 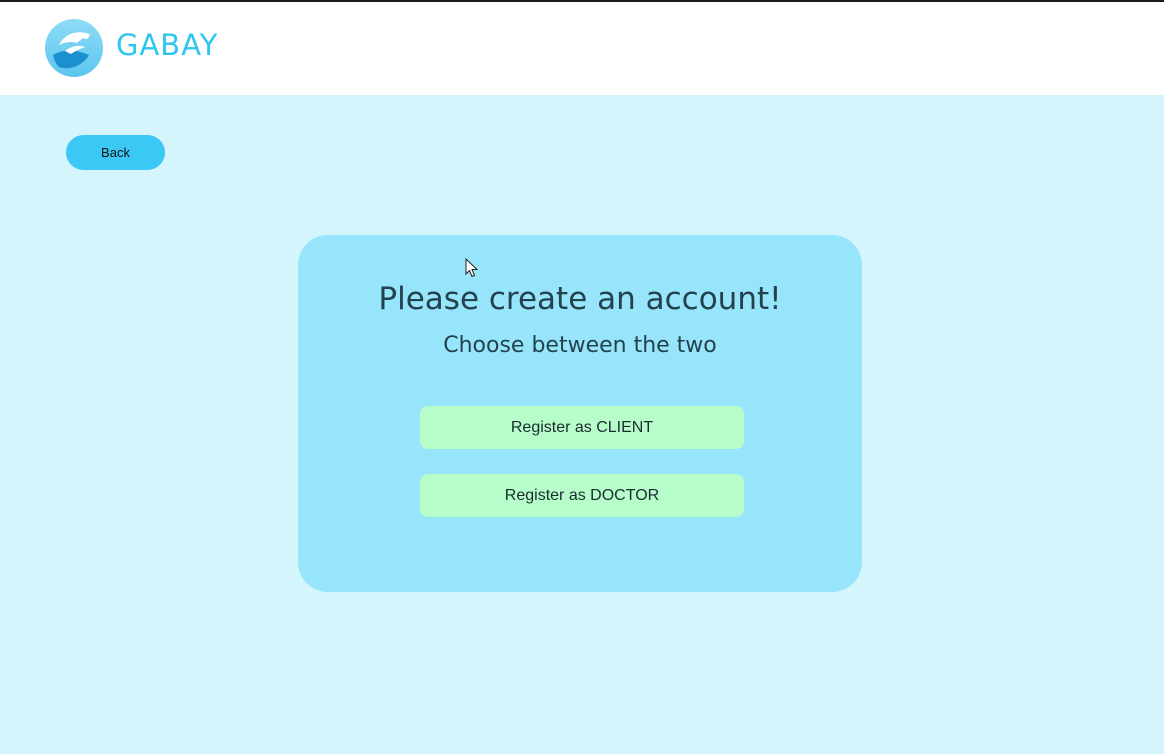 I want to click on back-button: Back, so click(x=115, y=152).